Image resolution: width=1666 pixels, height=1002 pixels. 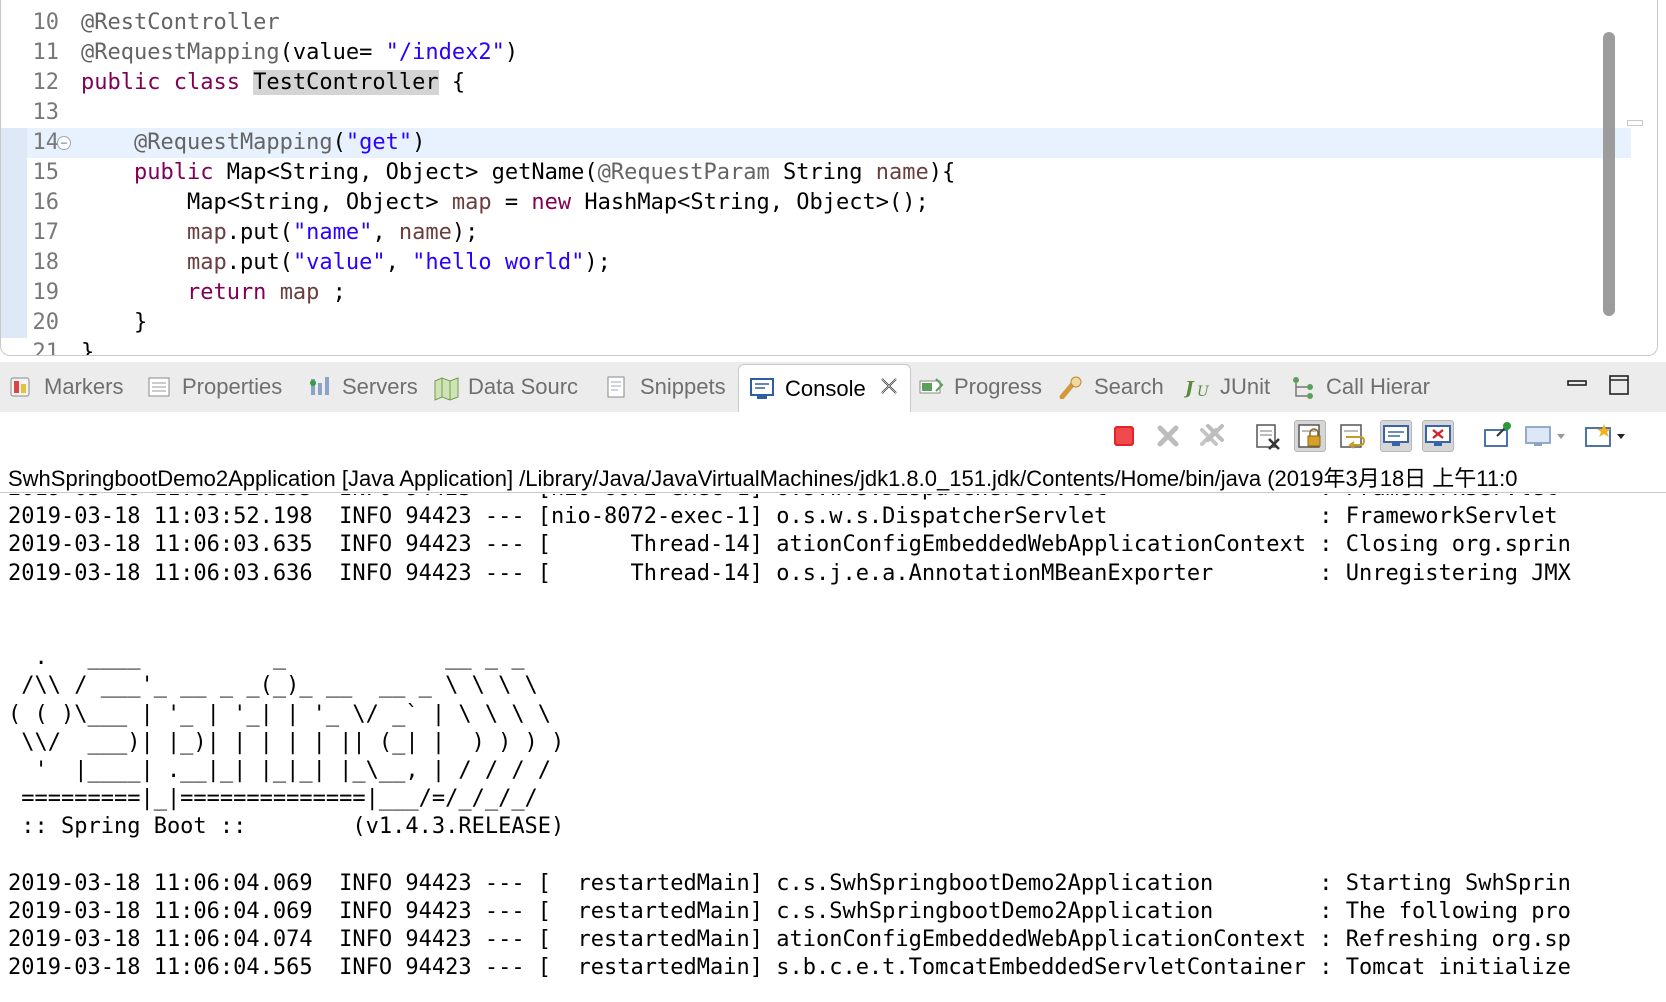 I want to click on open-console-button, so click(x=1606, y=436).